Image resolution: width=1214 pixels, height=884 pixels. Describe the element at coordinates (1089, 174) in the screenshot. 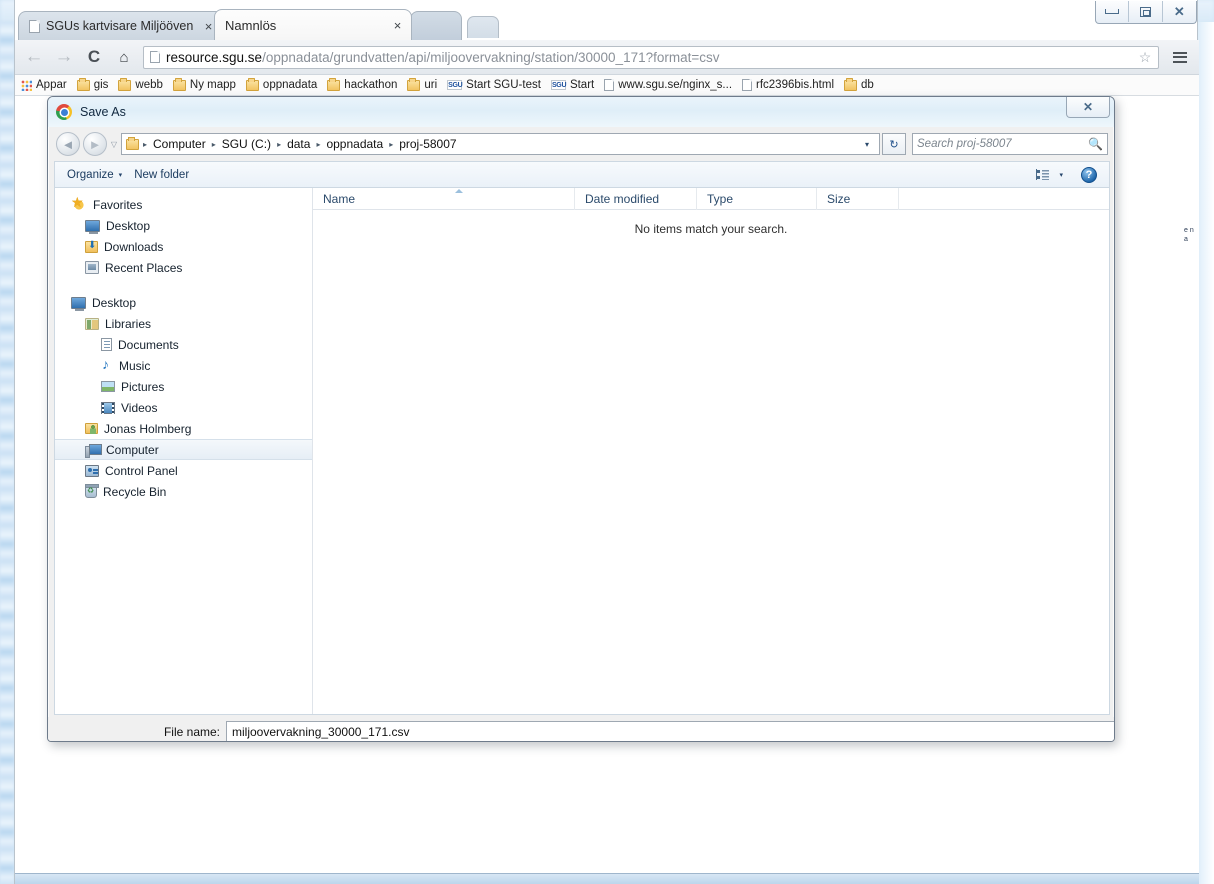

I see `help-button: ?` at that location.